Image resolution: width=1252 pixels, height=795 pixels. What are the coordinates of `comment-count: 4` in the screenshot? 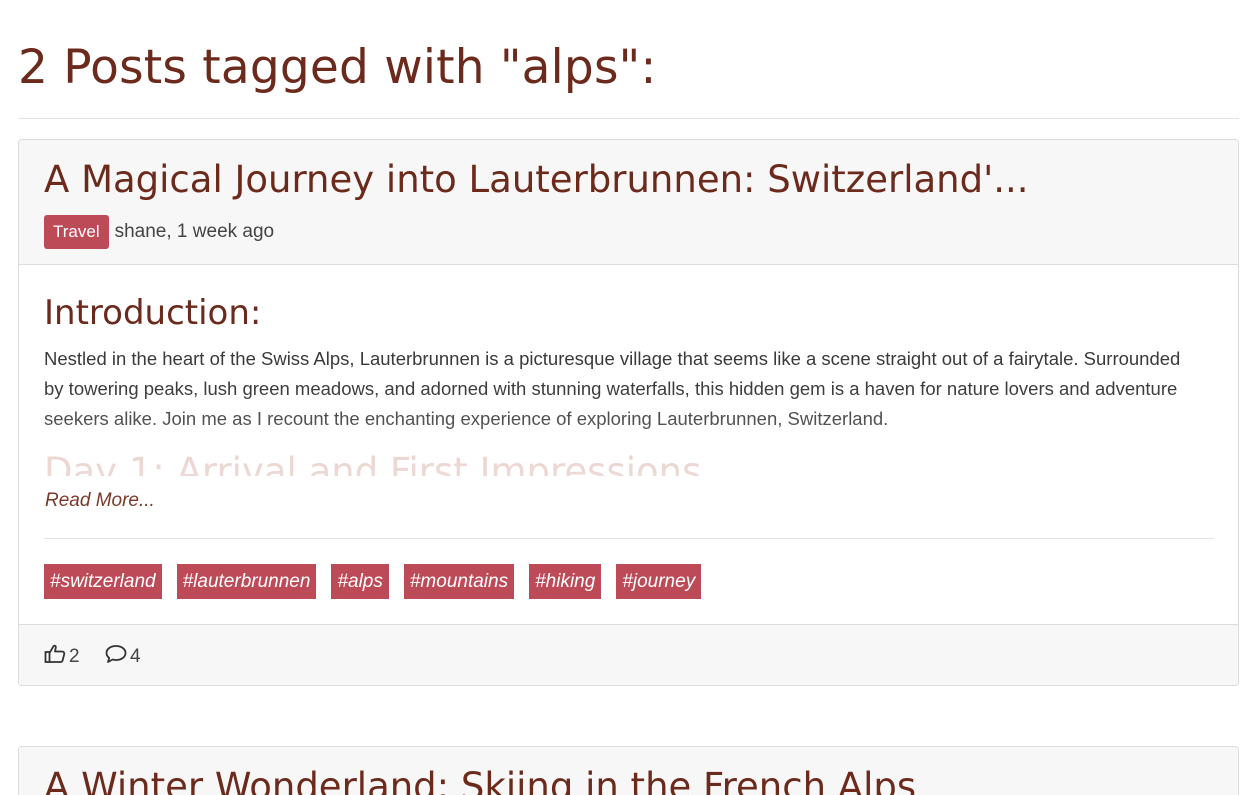 It's located at (135, 656).